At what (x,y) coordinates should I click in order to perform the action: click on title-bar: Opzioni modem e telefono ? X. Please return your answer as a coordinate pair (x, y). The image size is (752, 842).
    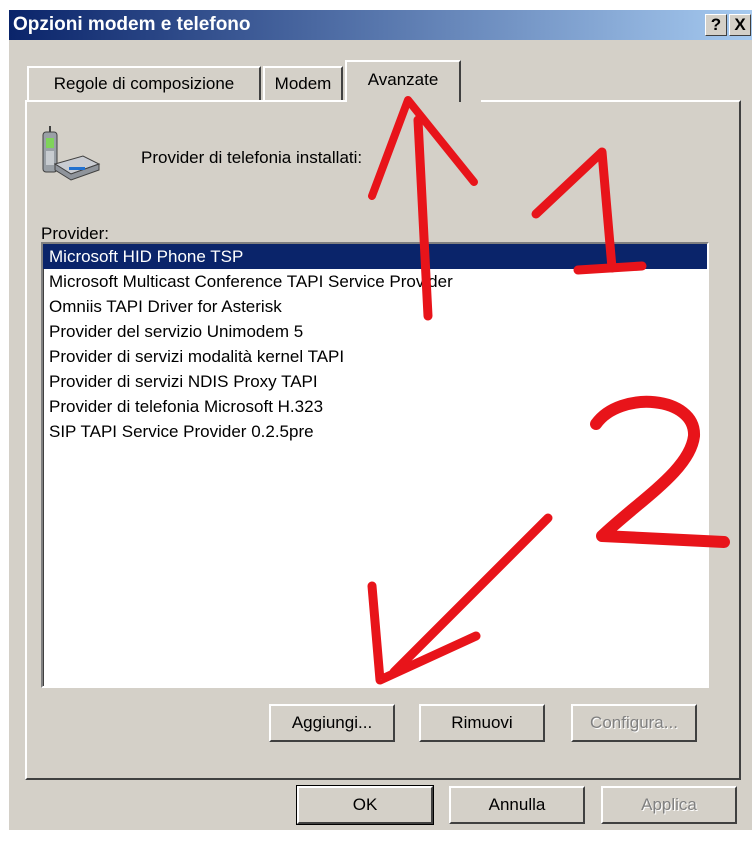
    Looking at the image, I should click on (380, 25).